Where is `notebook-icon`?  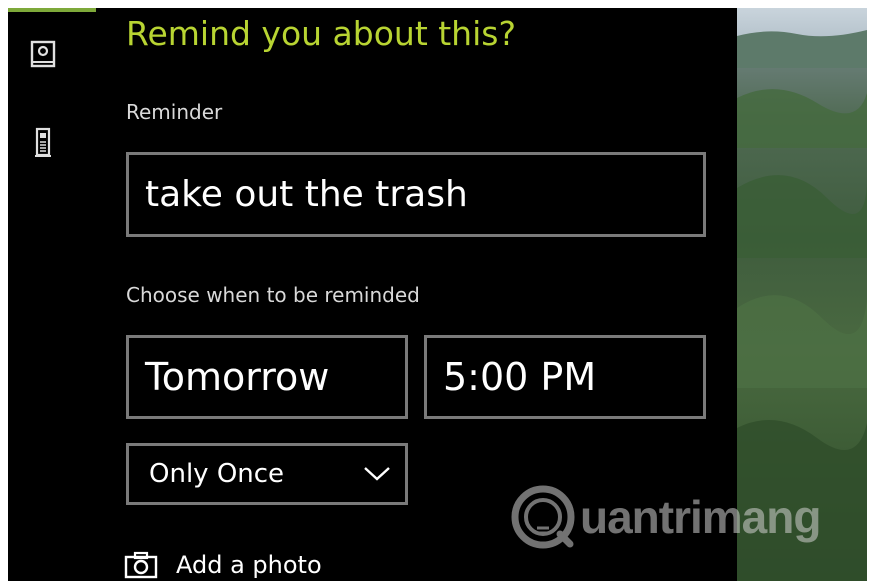 notebook-icon is located at coordinates (43, 55).